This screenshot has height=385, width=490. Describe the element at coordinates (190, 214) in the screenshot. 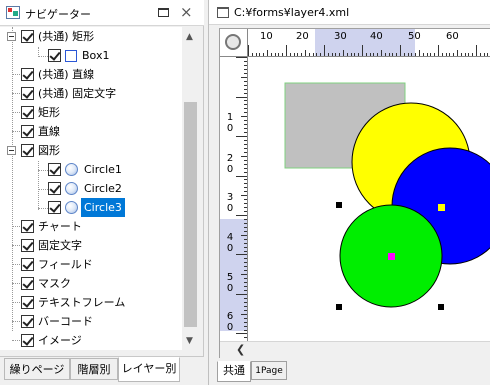

I see `scrollbar-thumb` at that location.